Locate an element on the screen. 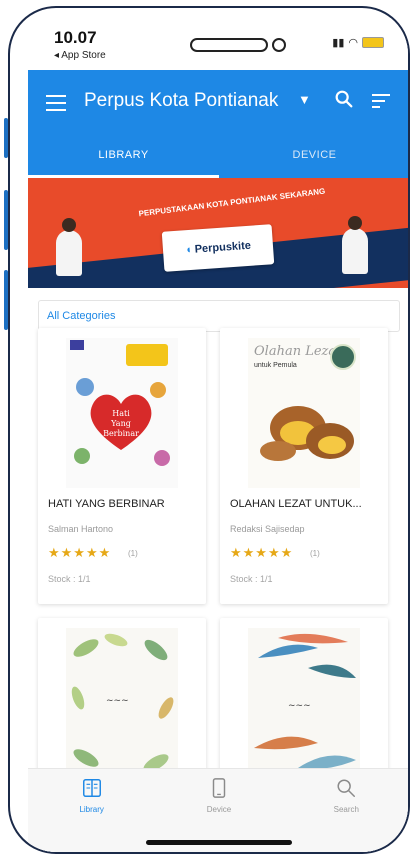  book-author: Redaksi Sajisedap is located at coordinates (267, 529).